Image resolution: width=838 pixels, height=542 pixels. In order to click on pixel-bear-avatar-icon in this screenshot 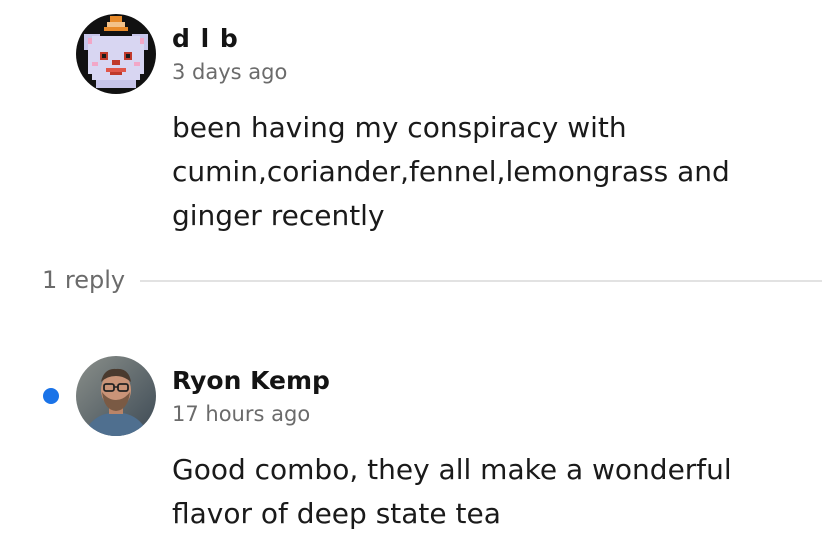, I will do `click(116, 54)`.